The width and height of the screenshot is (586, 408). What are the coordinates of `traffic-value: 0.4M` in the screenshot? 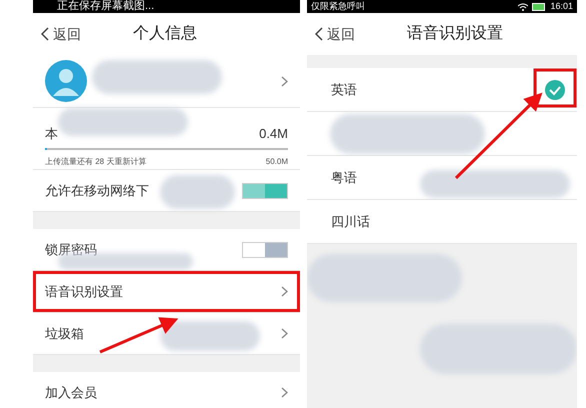 It's located at (273, 134).